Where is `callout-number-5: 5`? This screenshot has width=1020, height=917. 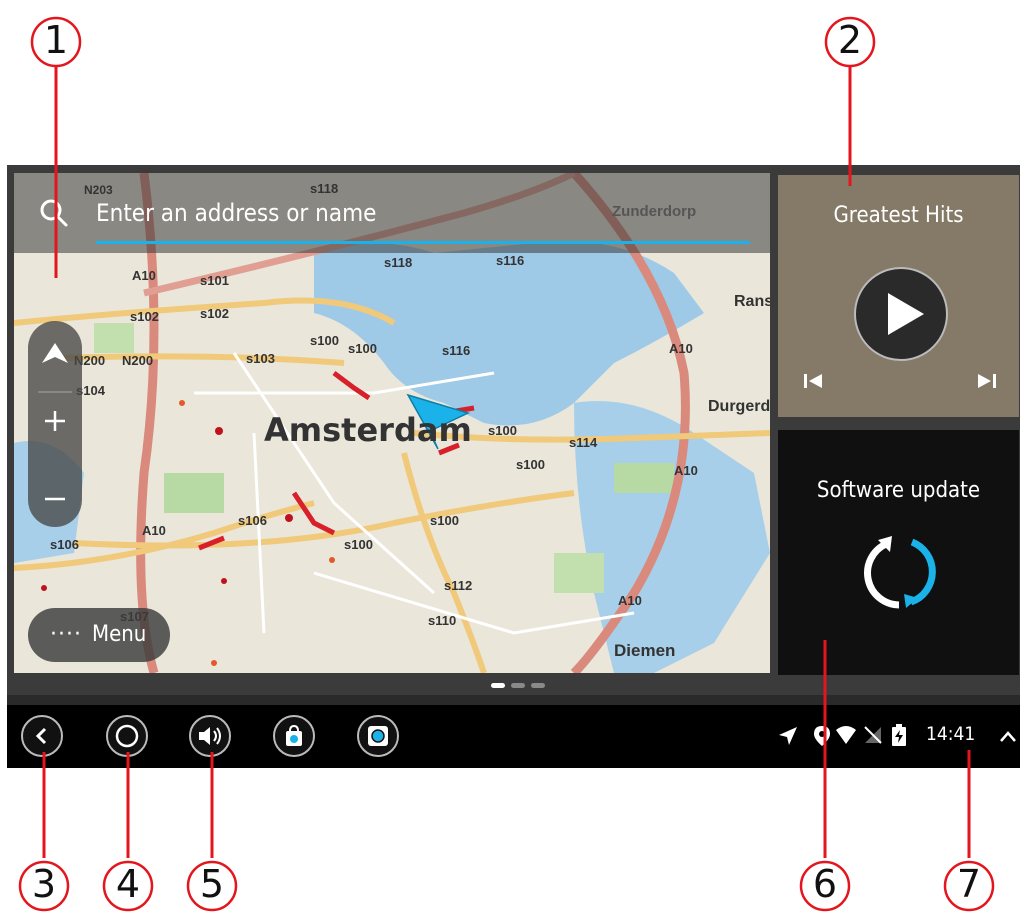
callout-number-5: 5 is located at coordinates (212, 884).